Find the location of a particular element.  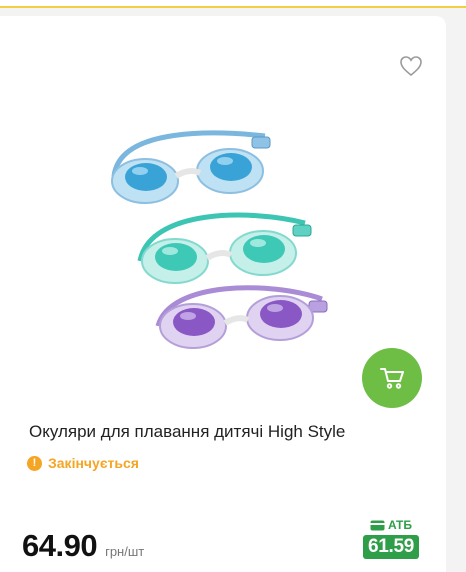

cart-icon is located at coordinates (392, 378).